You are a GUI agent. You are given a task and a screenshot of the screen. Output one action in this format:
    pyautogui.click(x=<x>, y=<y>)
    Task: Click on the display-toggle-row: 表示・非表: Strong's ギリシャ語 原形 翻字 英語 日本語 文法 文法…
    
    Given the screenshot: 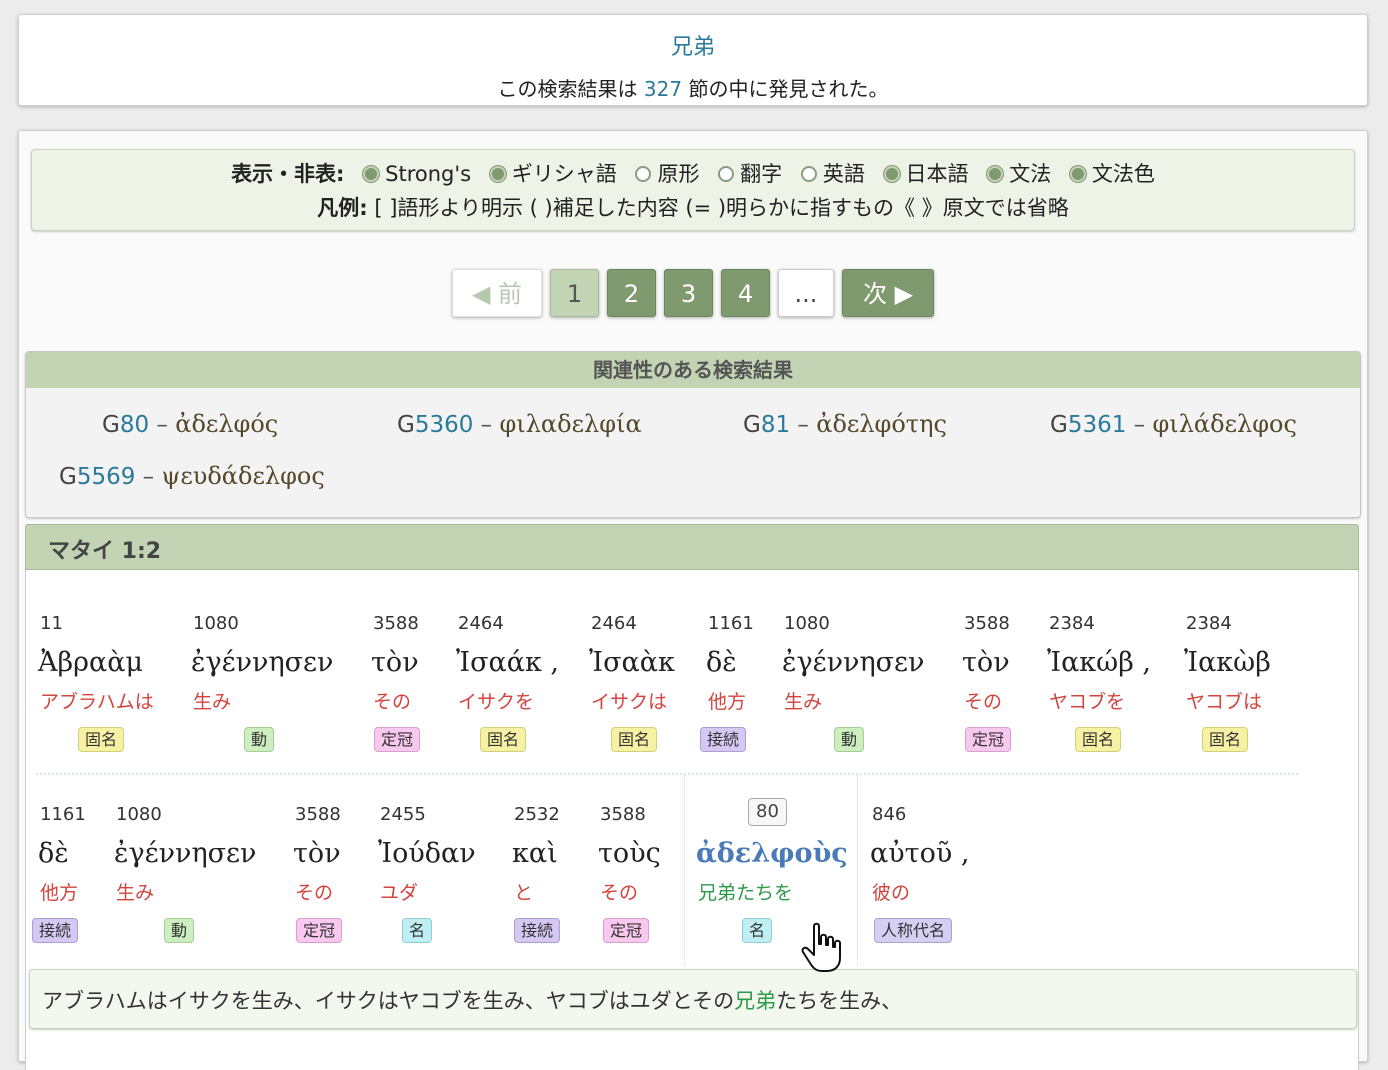 What is the action you would take?
    pyautogui.click(x=693, y=173)
    